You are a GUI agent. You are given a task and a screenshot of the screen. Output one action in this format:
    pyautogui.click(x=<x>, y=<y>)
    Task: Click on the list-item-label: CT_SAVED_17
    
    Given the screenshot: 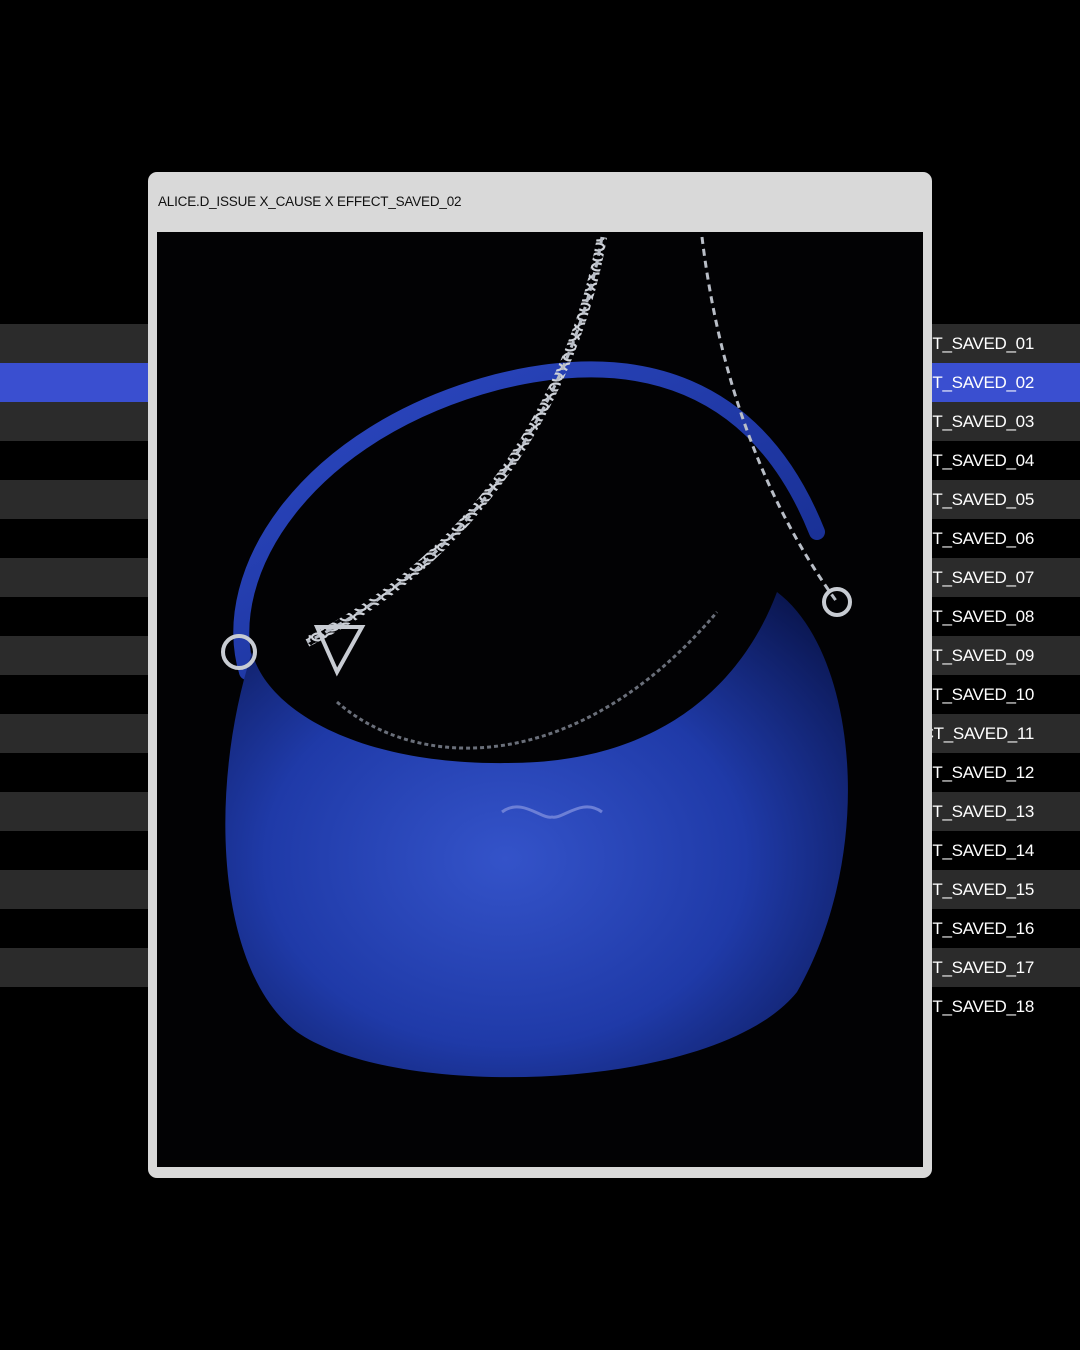 What is the action you would take?
    pyautogui.click(x=977, y=967)
    